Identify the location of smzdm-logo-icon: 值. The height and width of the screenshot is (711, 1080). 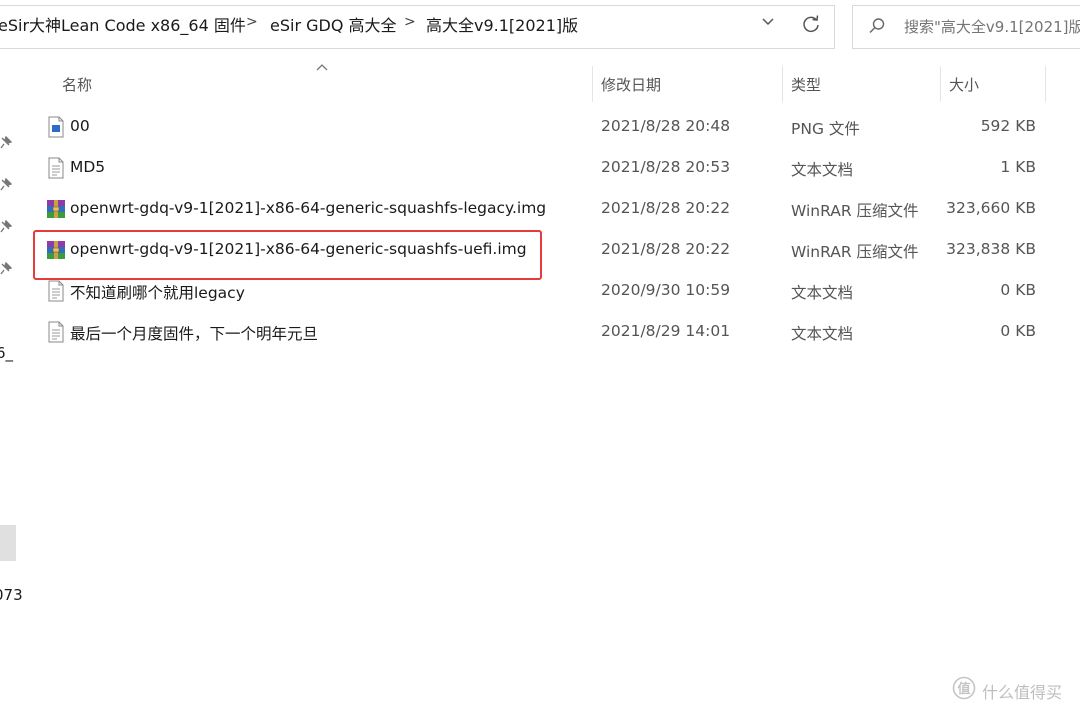
(964, 688).